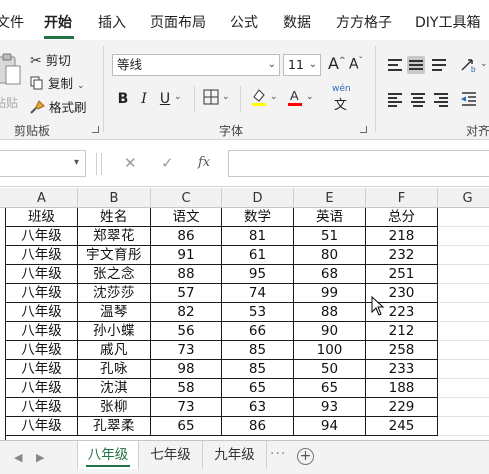 Image resolution: width=489 pixels, height=474 pixels. Describe the element at coordinates (358, 163) in the screenshot. I see `formula-input` at that location.